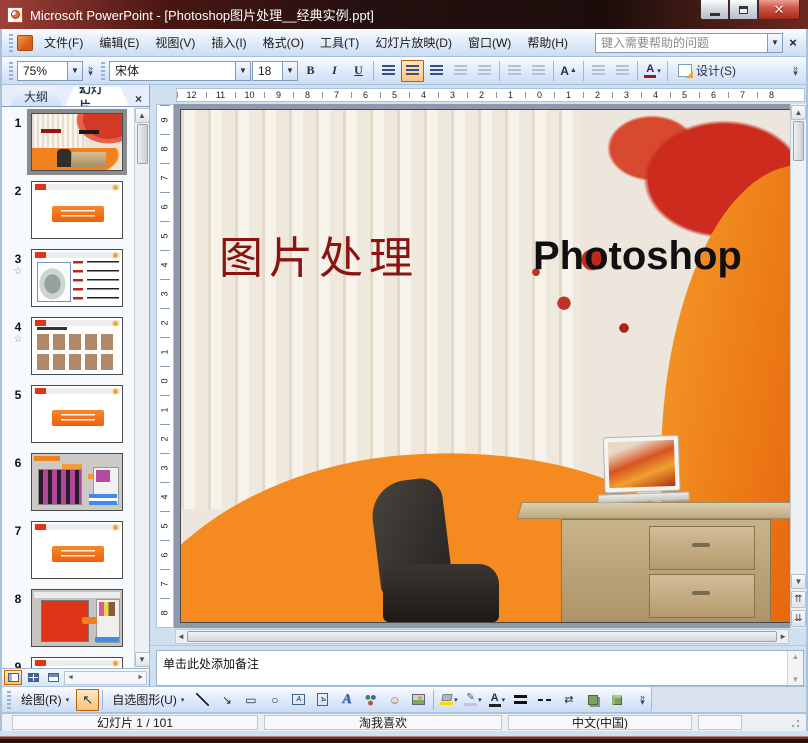 The height and width of the screenshot is (743, 808). Describe the element at coordinates (600, 722) in the screenshot. I see `language-indicator: 中文(中国)` at that location.